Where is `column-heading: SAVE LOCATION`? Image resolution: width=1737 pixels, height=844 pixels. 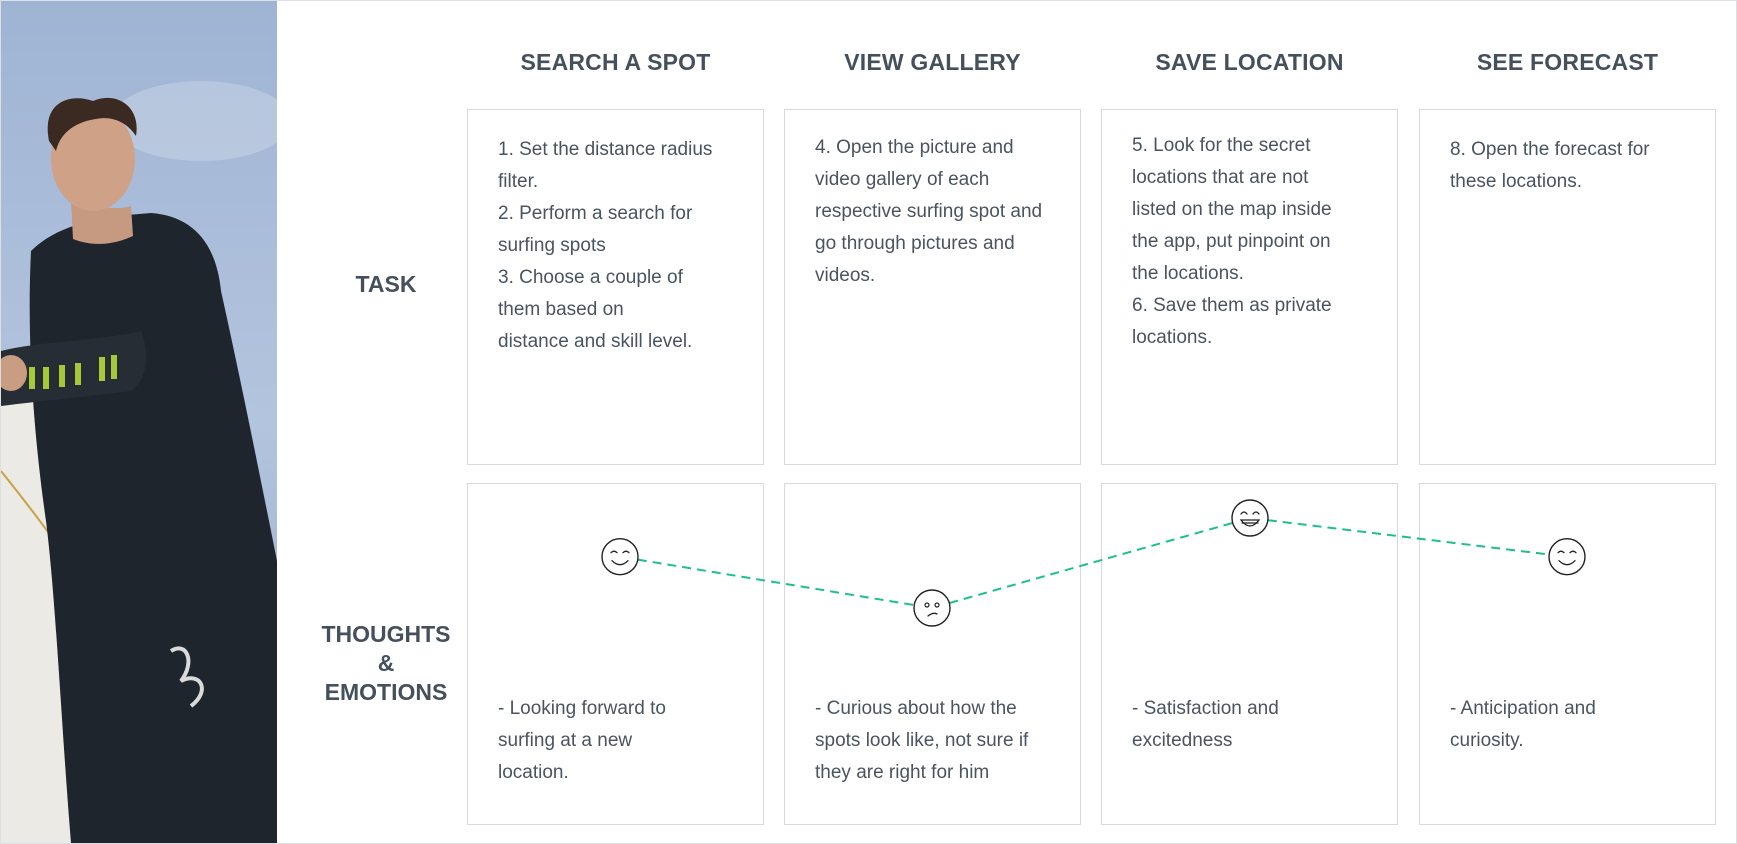
column-heading: SAVE LOCATION is located at coordinates (1249, 62).